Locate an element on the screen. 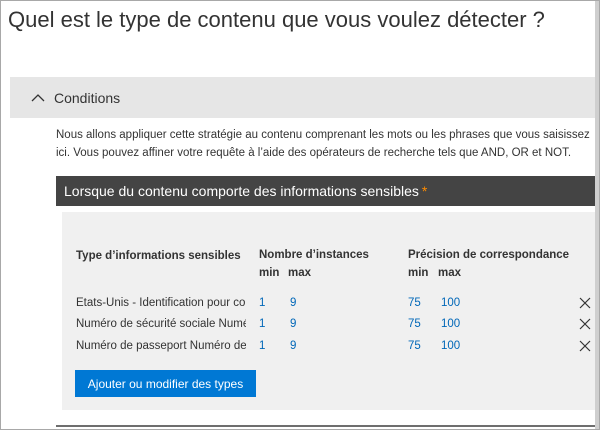 This screenshot has width=600, height=430. required-indicator: * is located at coordinates (424, 191).